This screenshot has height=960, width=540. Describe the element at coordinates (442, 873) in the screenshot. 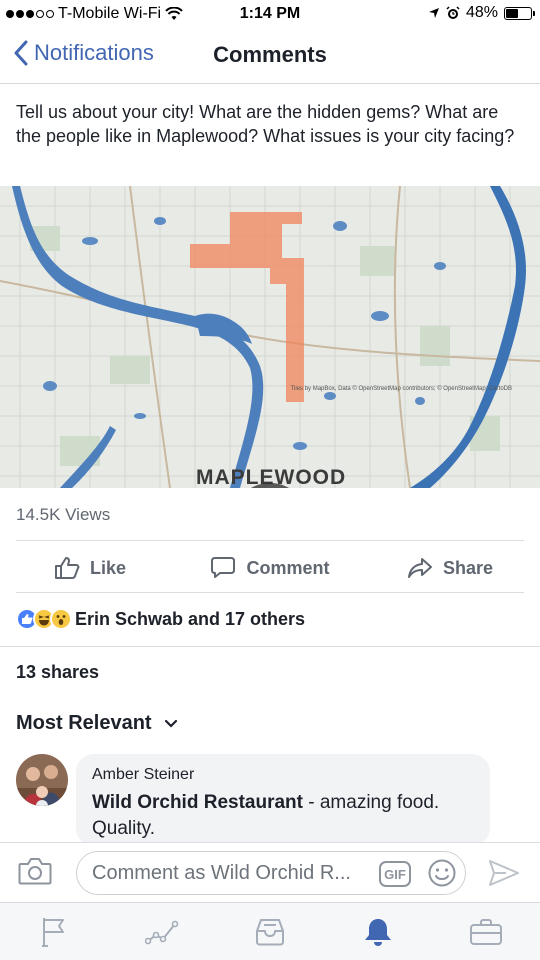

I see `smiley-icon` at that location.